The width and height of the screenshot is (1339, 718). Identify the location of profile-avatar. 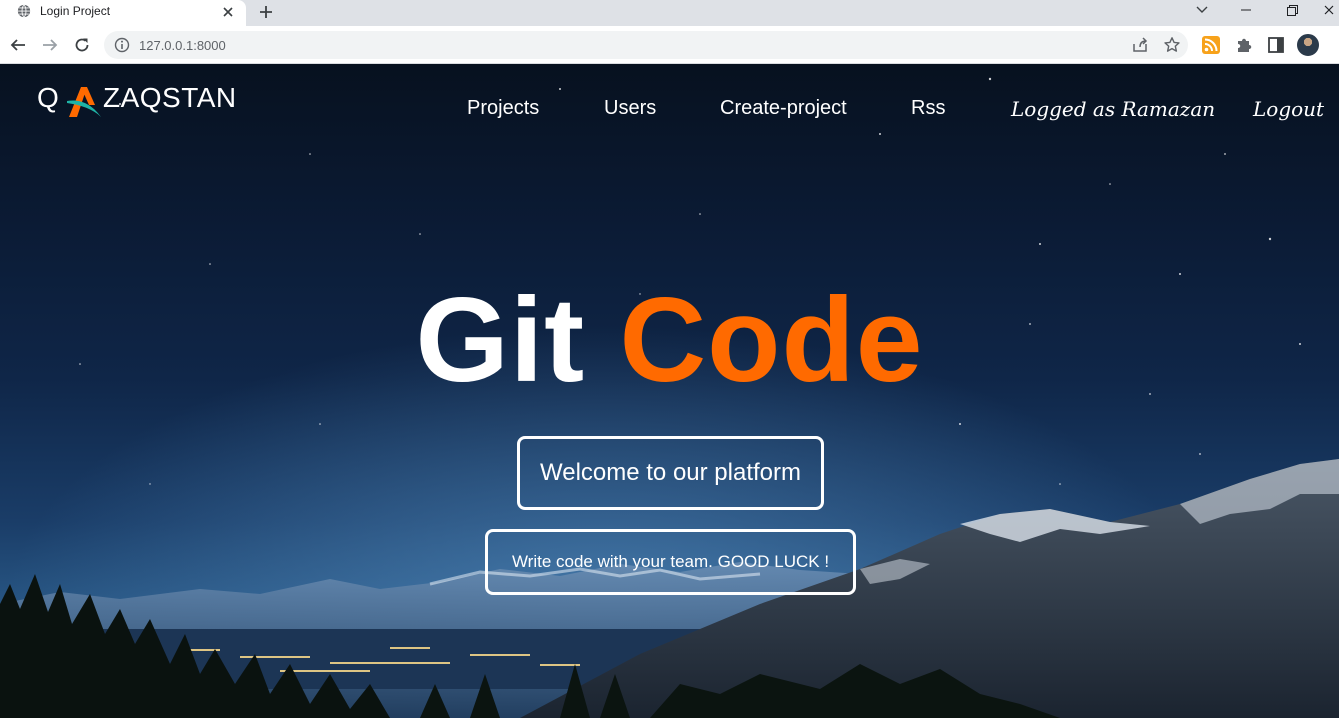
(1308, 45).